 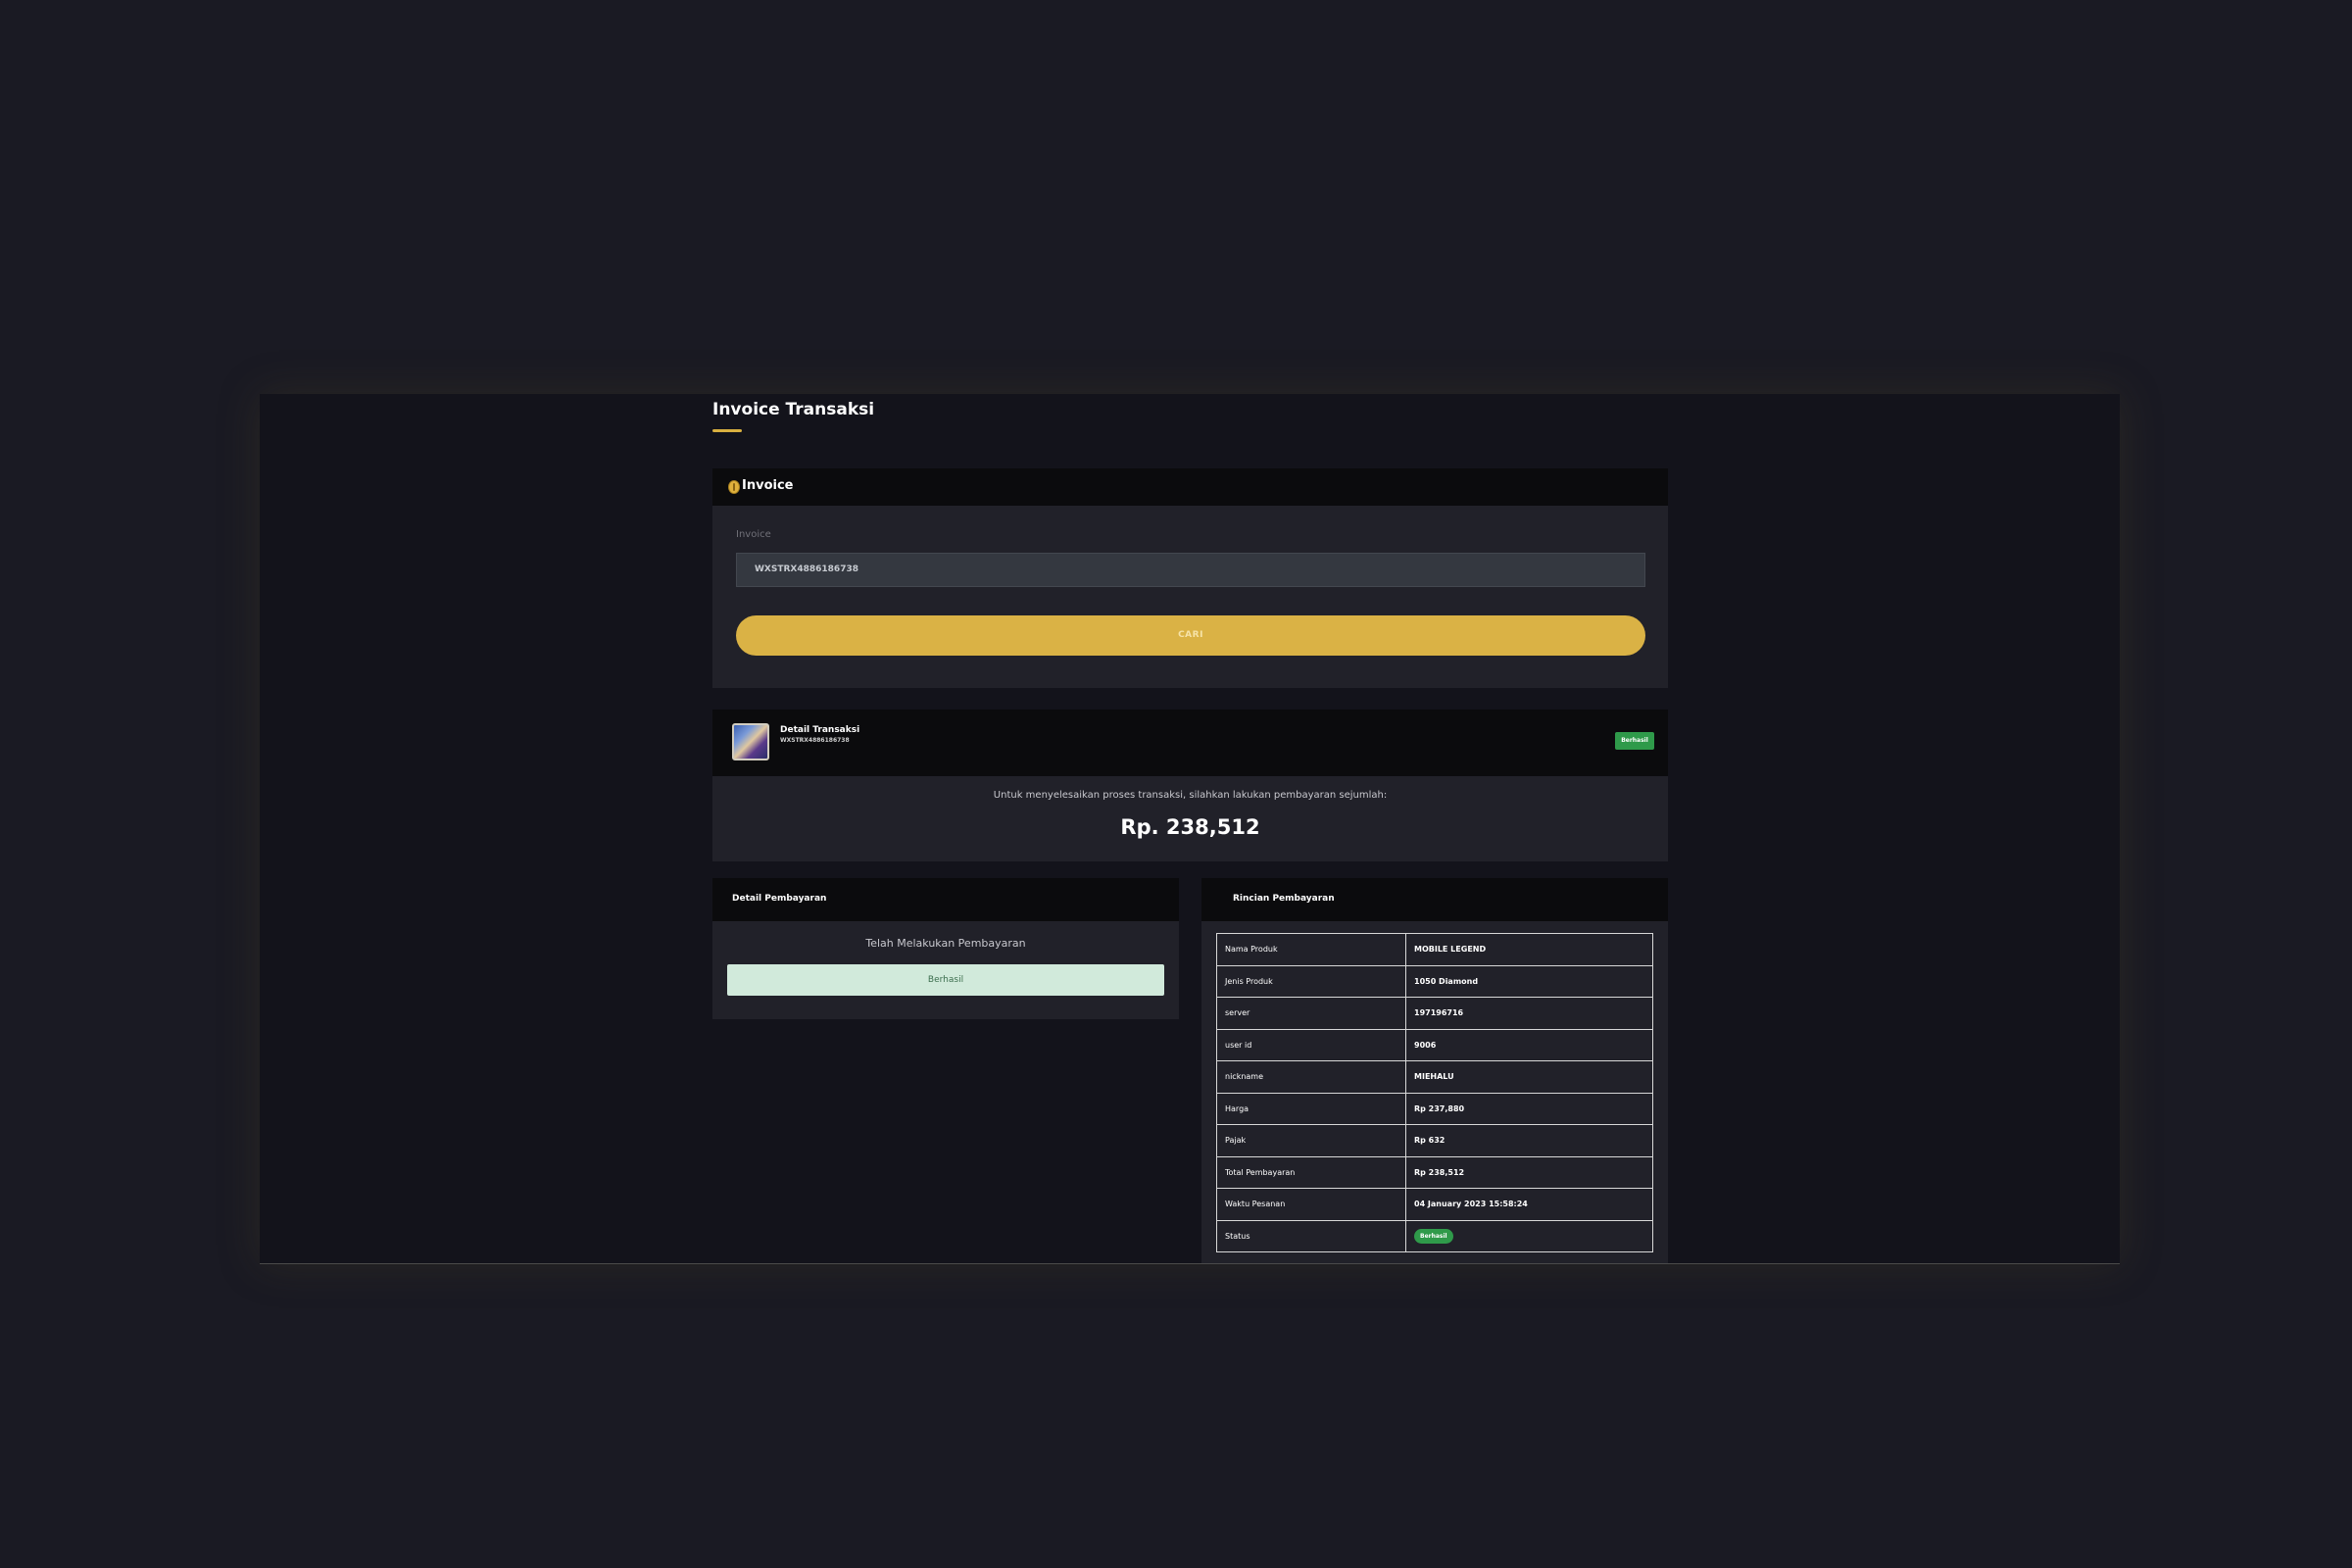 I want to click on payment-amount: Rp. 238,512, so click(x=1190, y=827).